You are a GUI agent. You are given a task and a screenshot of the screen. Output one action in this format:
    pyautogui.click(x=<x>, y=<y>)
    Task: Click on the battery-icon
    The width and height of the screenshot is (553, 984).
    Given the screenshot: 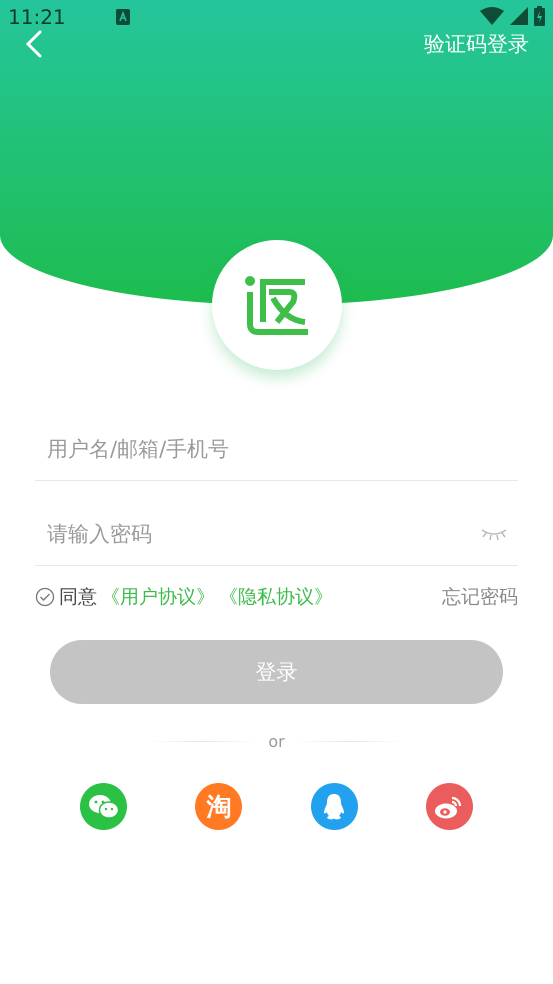 What is the action you would take?
    pyautogui.click(x=539, y=16)
    